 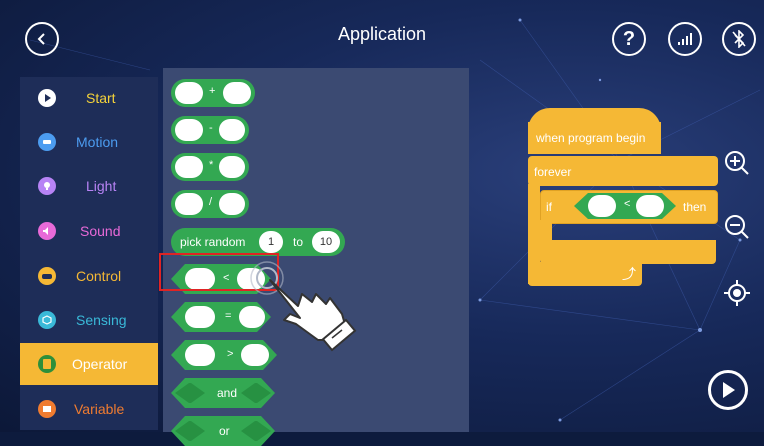 I want to click on loop-arrow-icon: ⤴, so click(x=629, y=274).